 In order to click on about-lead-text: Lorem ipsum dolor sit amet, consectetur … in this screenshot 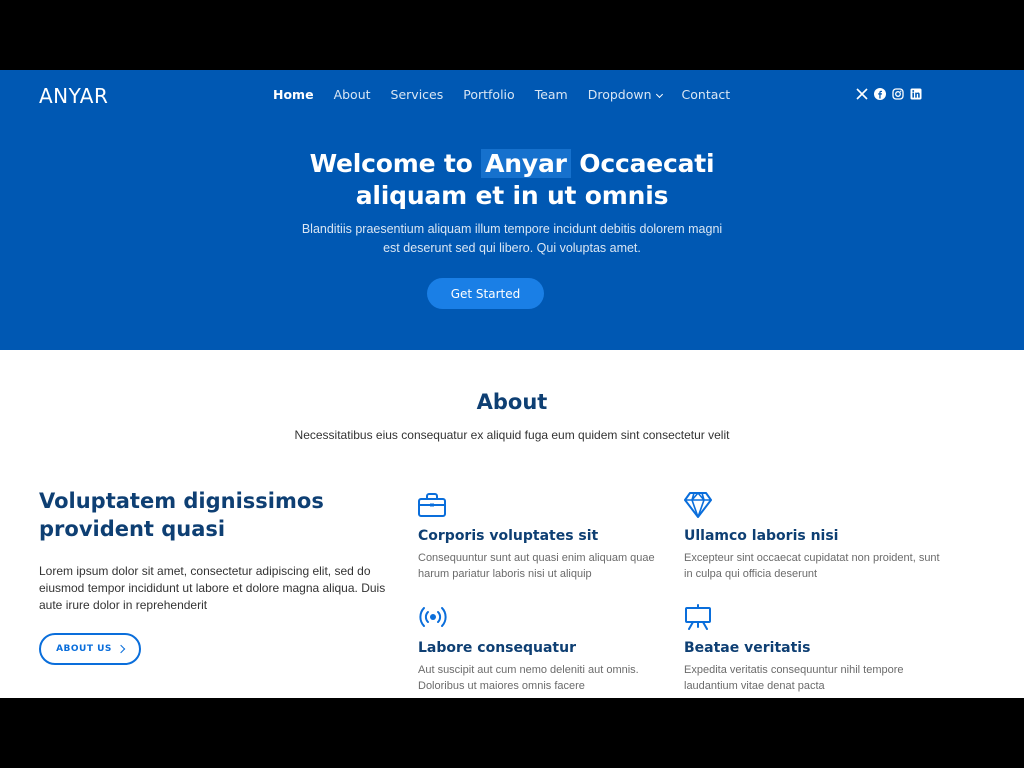, I will do `click(212, 588)`.